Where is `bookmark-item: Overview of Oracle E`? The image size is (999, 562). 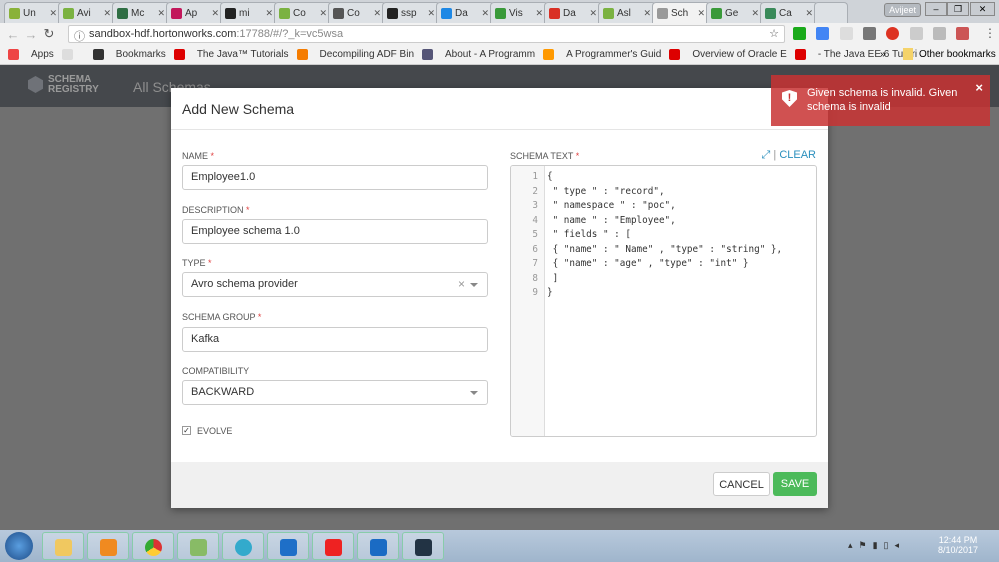
bookmark-item: Overview of Oracle E is located at coordinates (728, 54).